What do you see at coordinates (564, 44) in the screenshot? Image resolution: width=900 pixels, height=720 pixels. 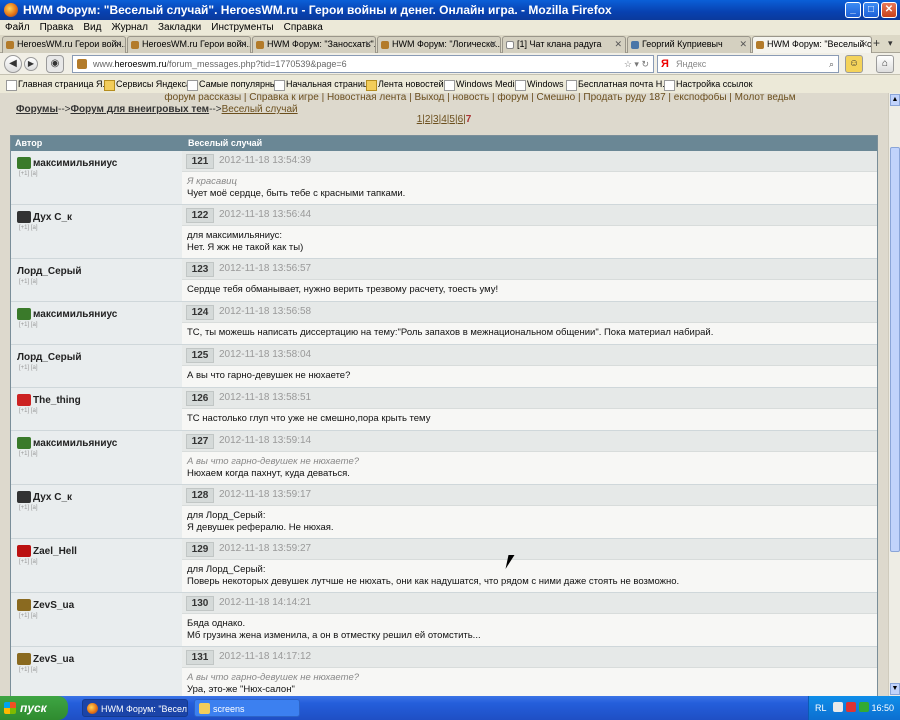 I see `tab-5: [1] Чат клана радуга ✕` at bounding box center [564, 44].